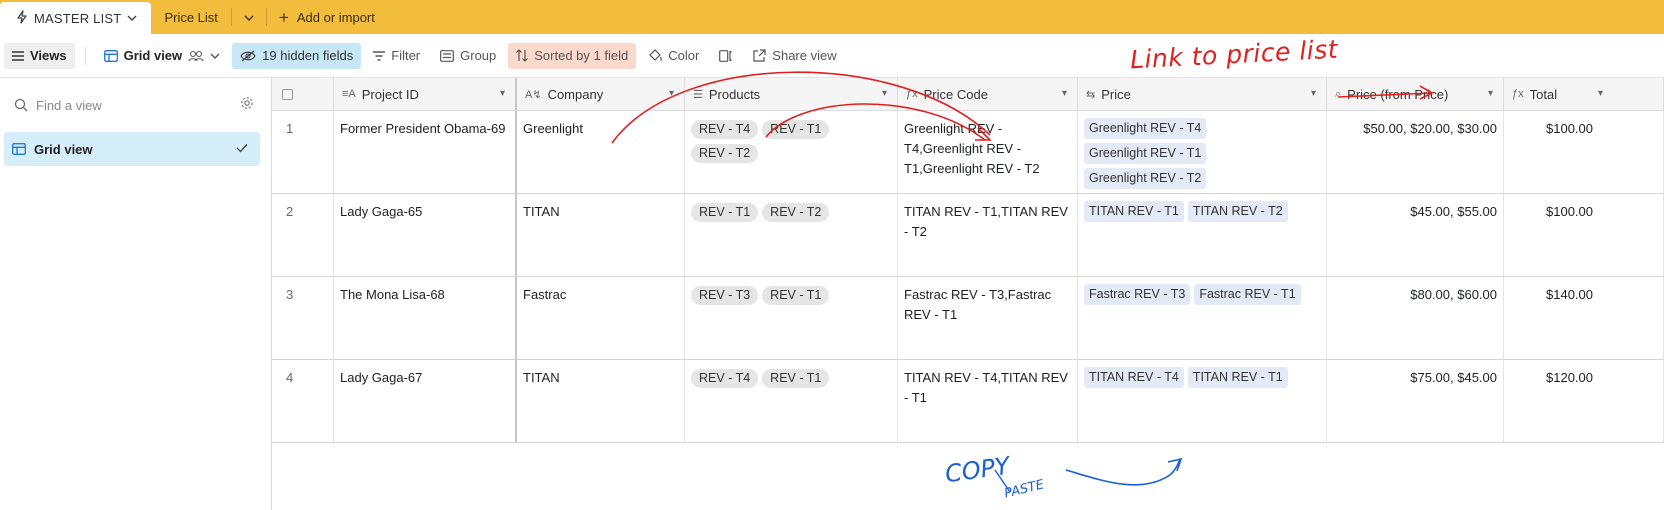 The height and width of the screenshot is (510, 1664). I want to click on annotation-paste-note: PASTE, so click(1024, 489).